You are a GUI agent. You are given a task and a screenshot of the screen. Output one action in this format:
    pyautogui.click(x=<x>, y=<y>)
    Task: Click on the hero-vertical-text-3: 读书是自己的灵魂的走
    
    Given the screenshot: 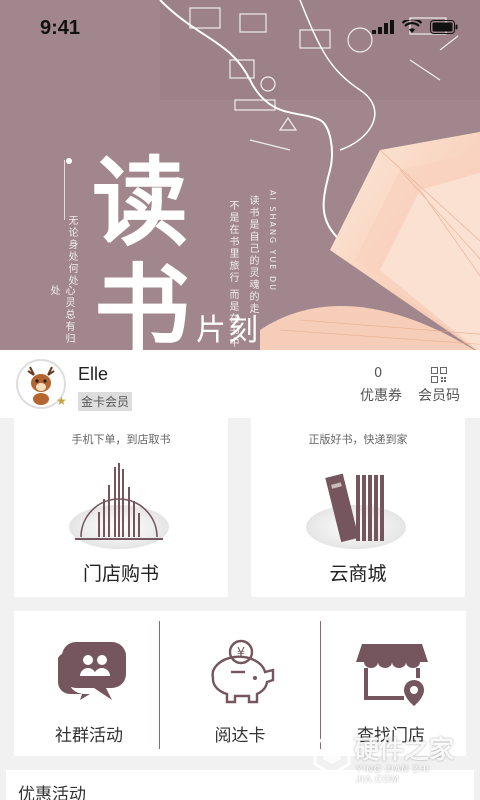 What is the action you would take?
    pyautogui.click(x=252, y=255)
    